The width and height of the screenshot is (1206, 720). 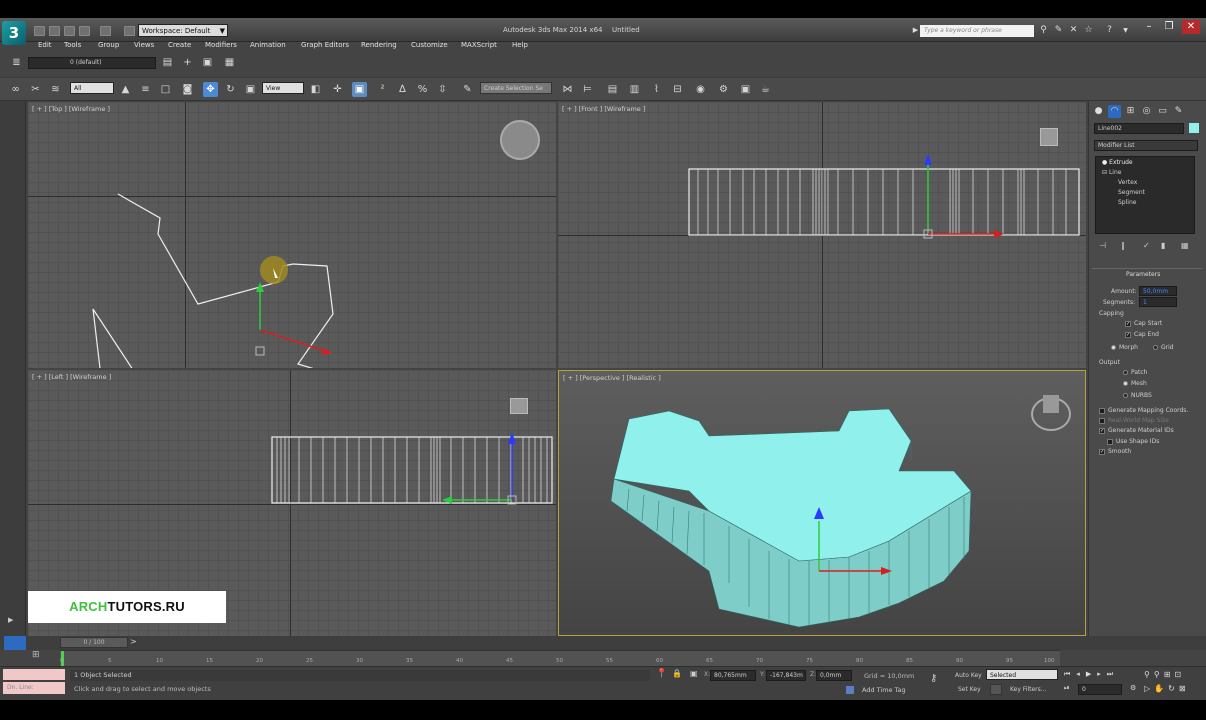 I want to click on menu-tools: Tools, so click(x=72, y=45).